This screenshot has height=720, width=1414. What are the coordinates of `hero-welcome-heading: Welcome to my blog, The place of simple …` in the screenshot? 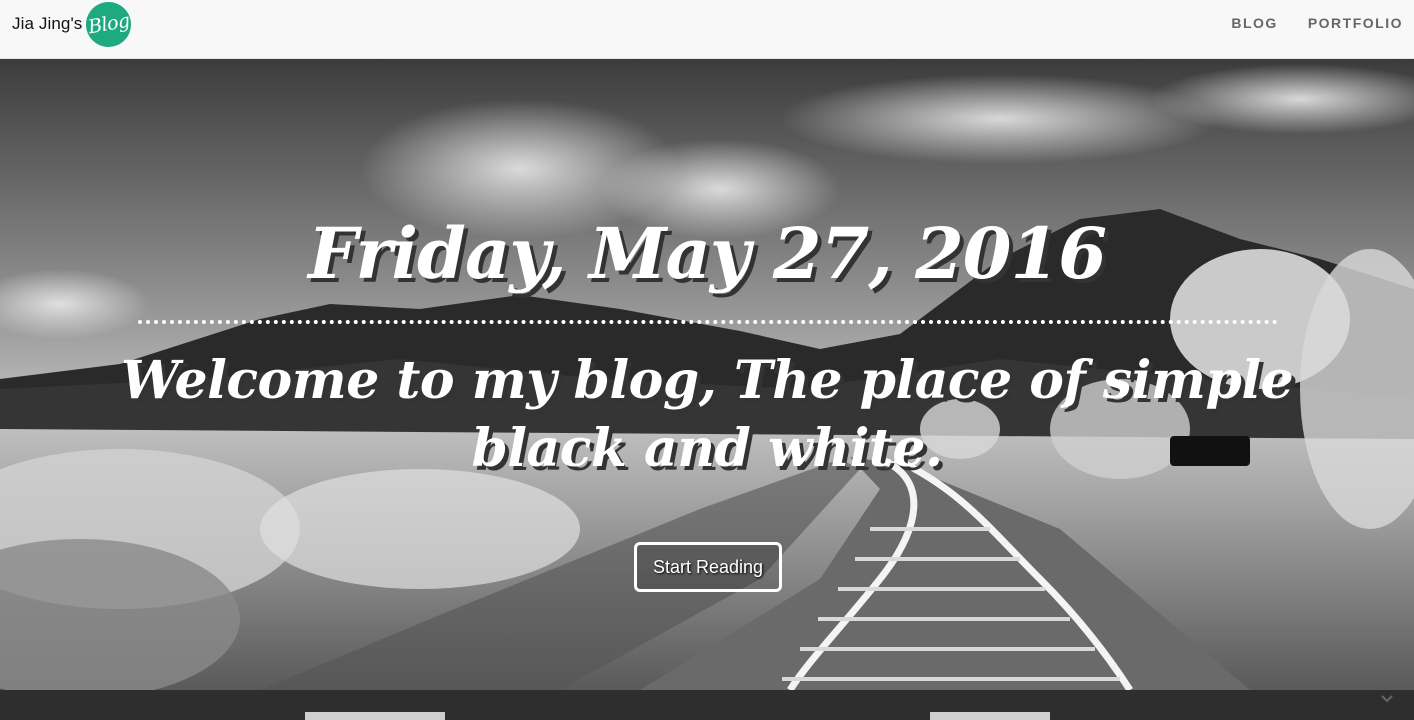 It's located at (707, 414).